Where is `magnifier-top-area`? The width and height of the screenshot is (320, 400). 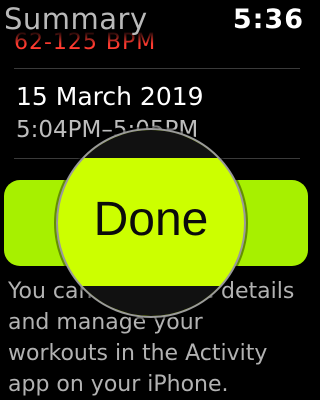 magnifier-top-area is located at coordinates (151, 144).